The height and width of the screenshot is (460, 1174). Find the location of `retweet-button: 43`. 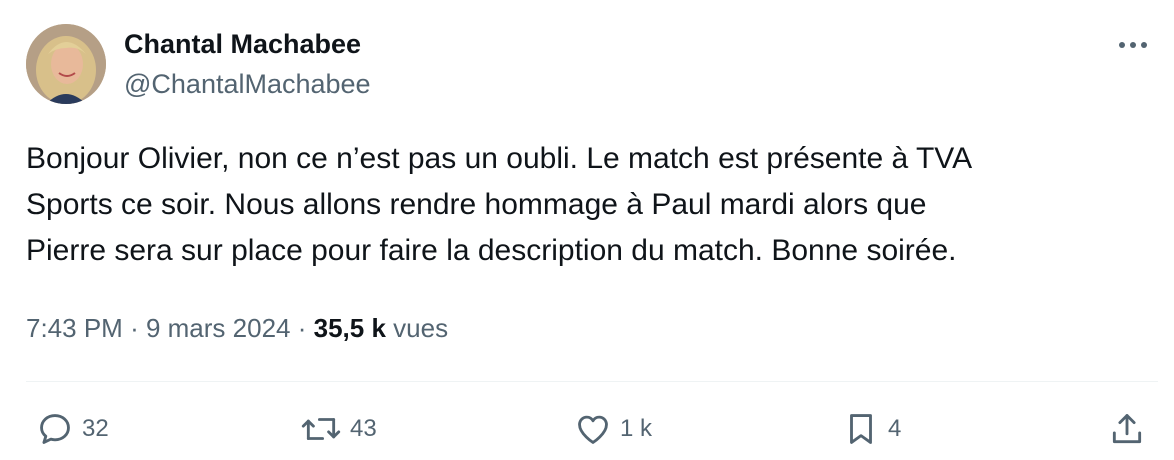

retweet-button: 43 is located at coordinates (338, 429).